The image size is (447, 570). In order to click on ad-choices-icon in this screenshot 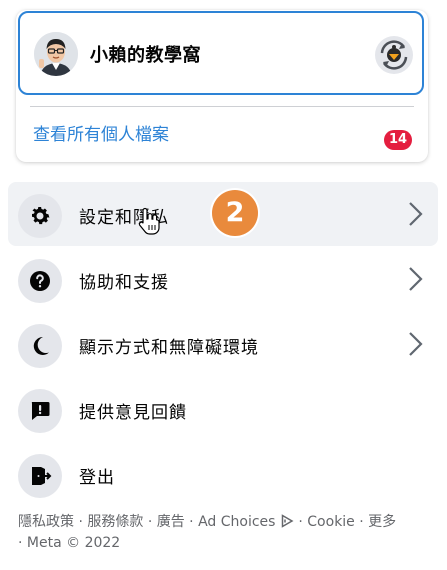, I will do `click(287, 521)`.